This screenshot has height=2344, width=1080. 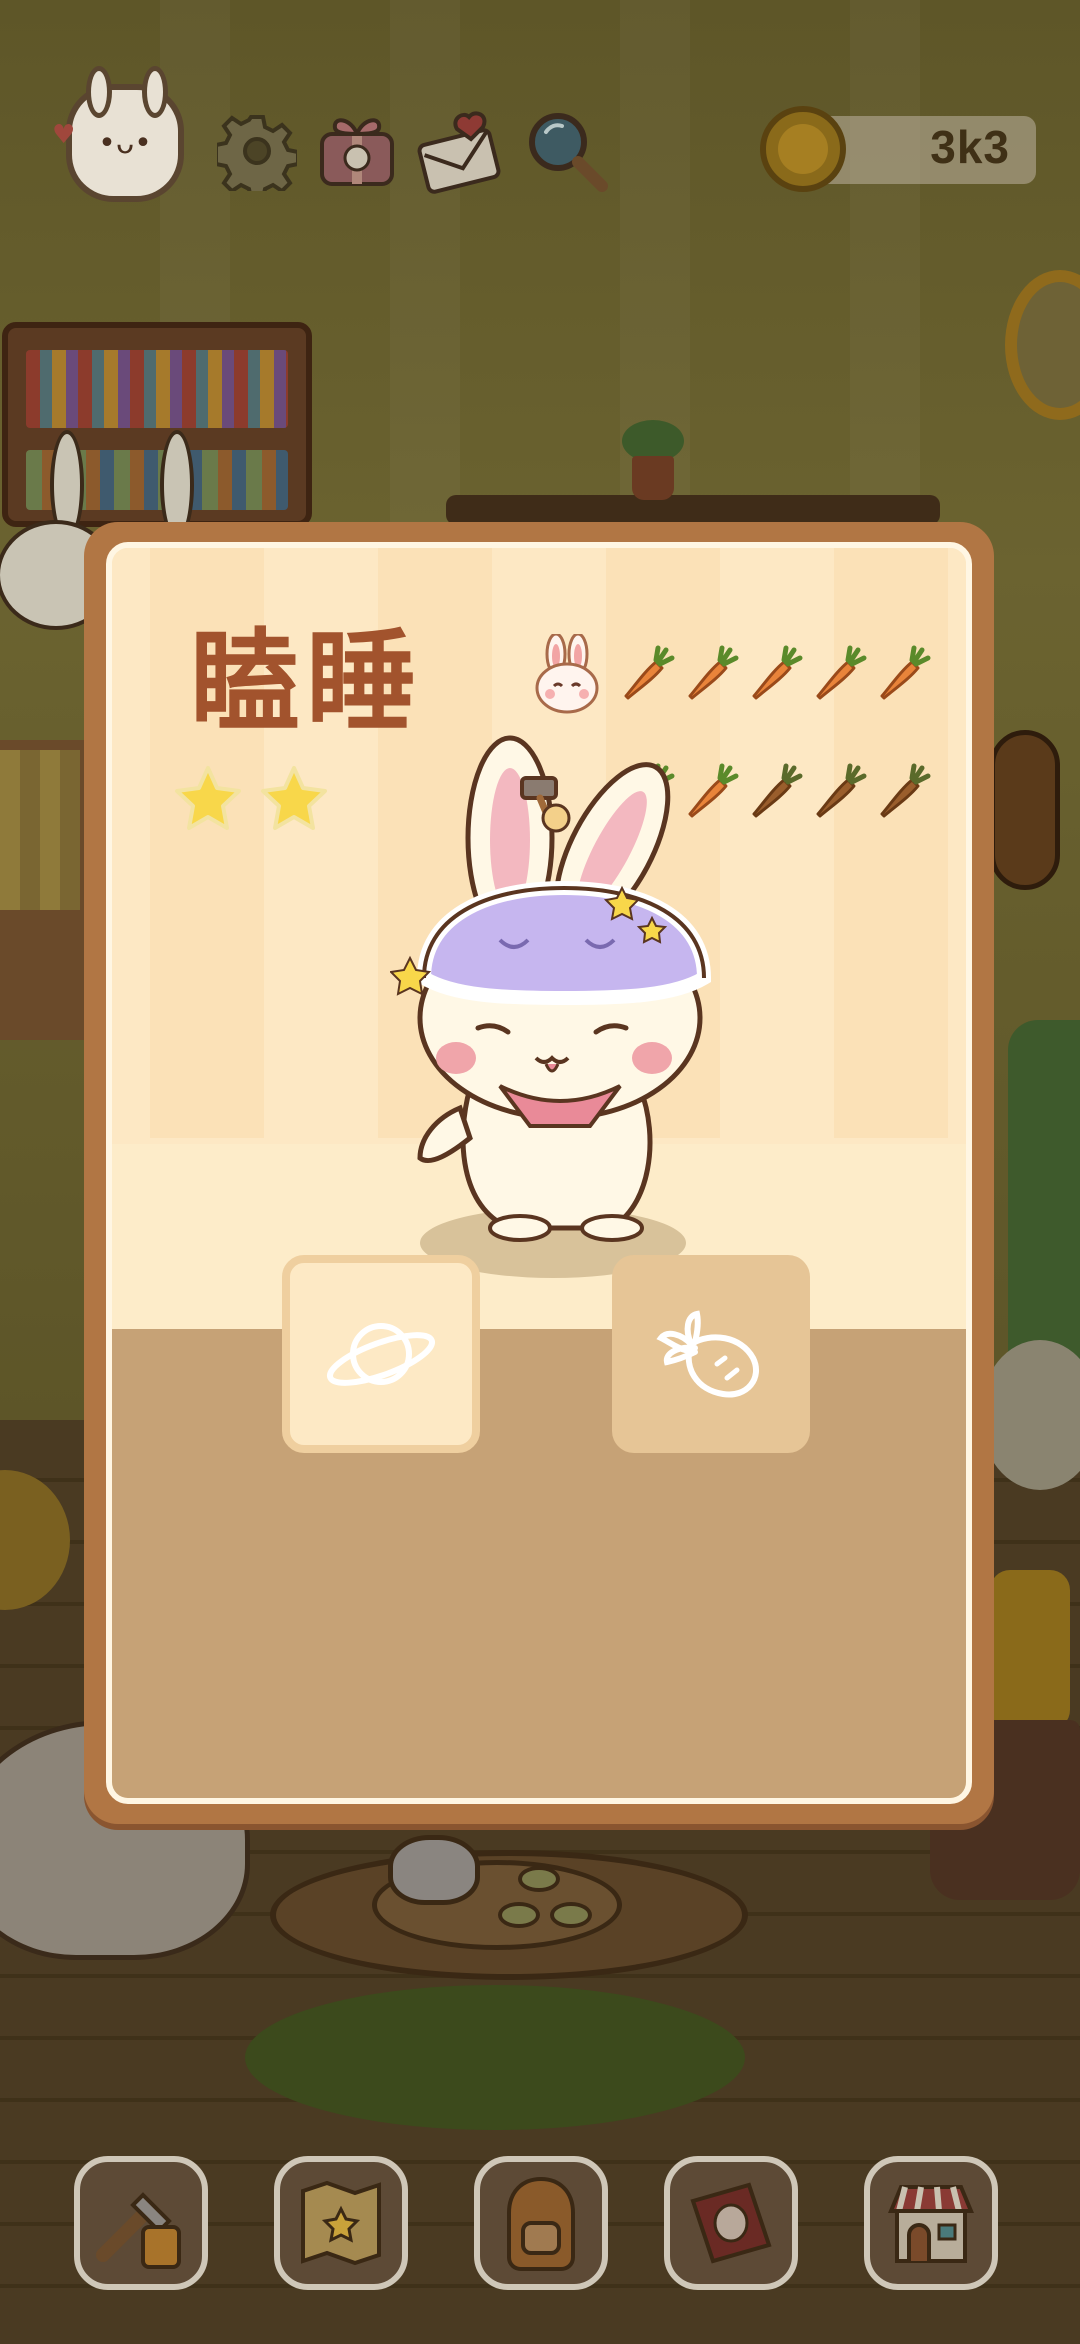 What do you see at coordinates (707, 1354) in the screenshot?
I see `carrot-icon` at bounding box center [707, 1354].